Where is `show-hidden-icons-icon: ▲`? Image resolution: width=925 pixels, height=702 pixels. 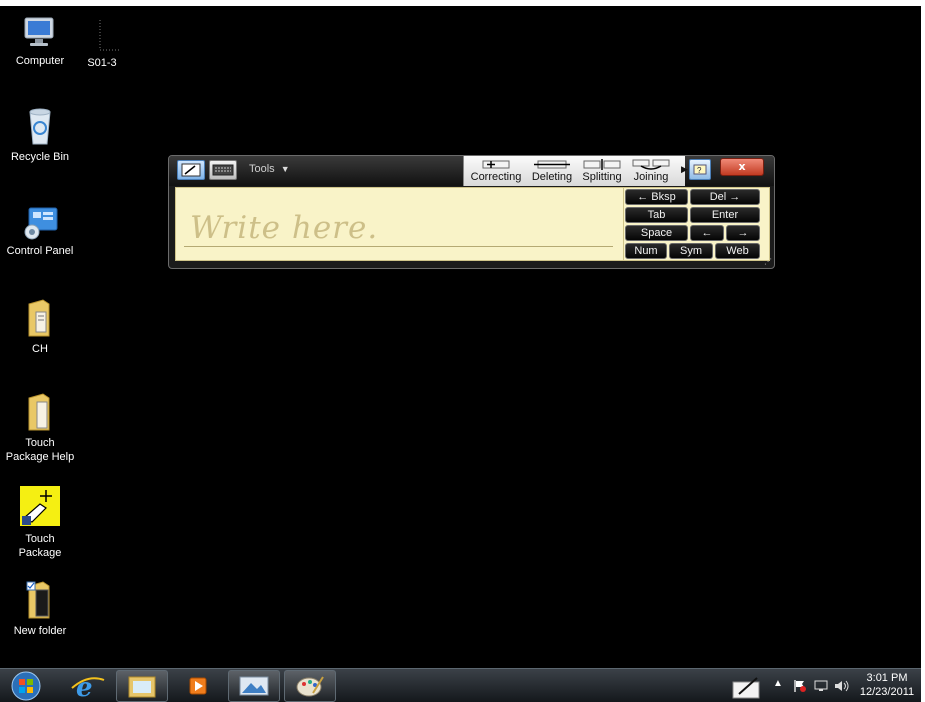
show-hidden-icons-icon: ▲ is located at coordinates (778, 683).